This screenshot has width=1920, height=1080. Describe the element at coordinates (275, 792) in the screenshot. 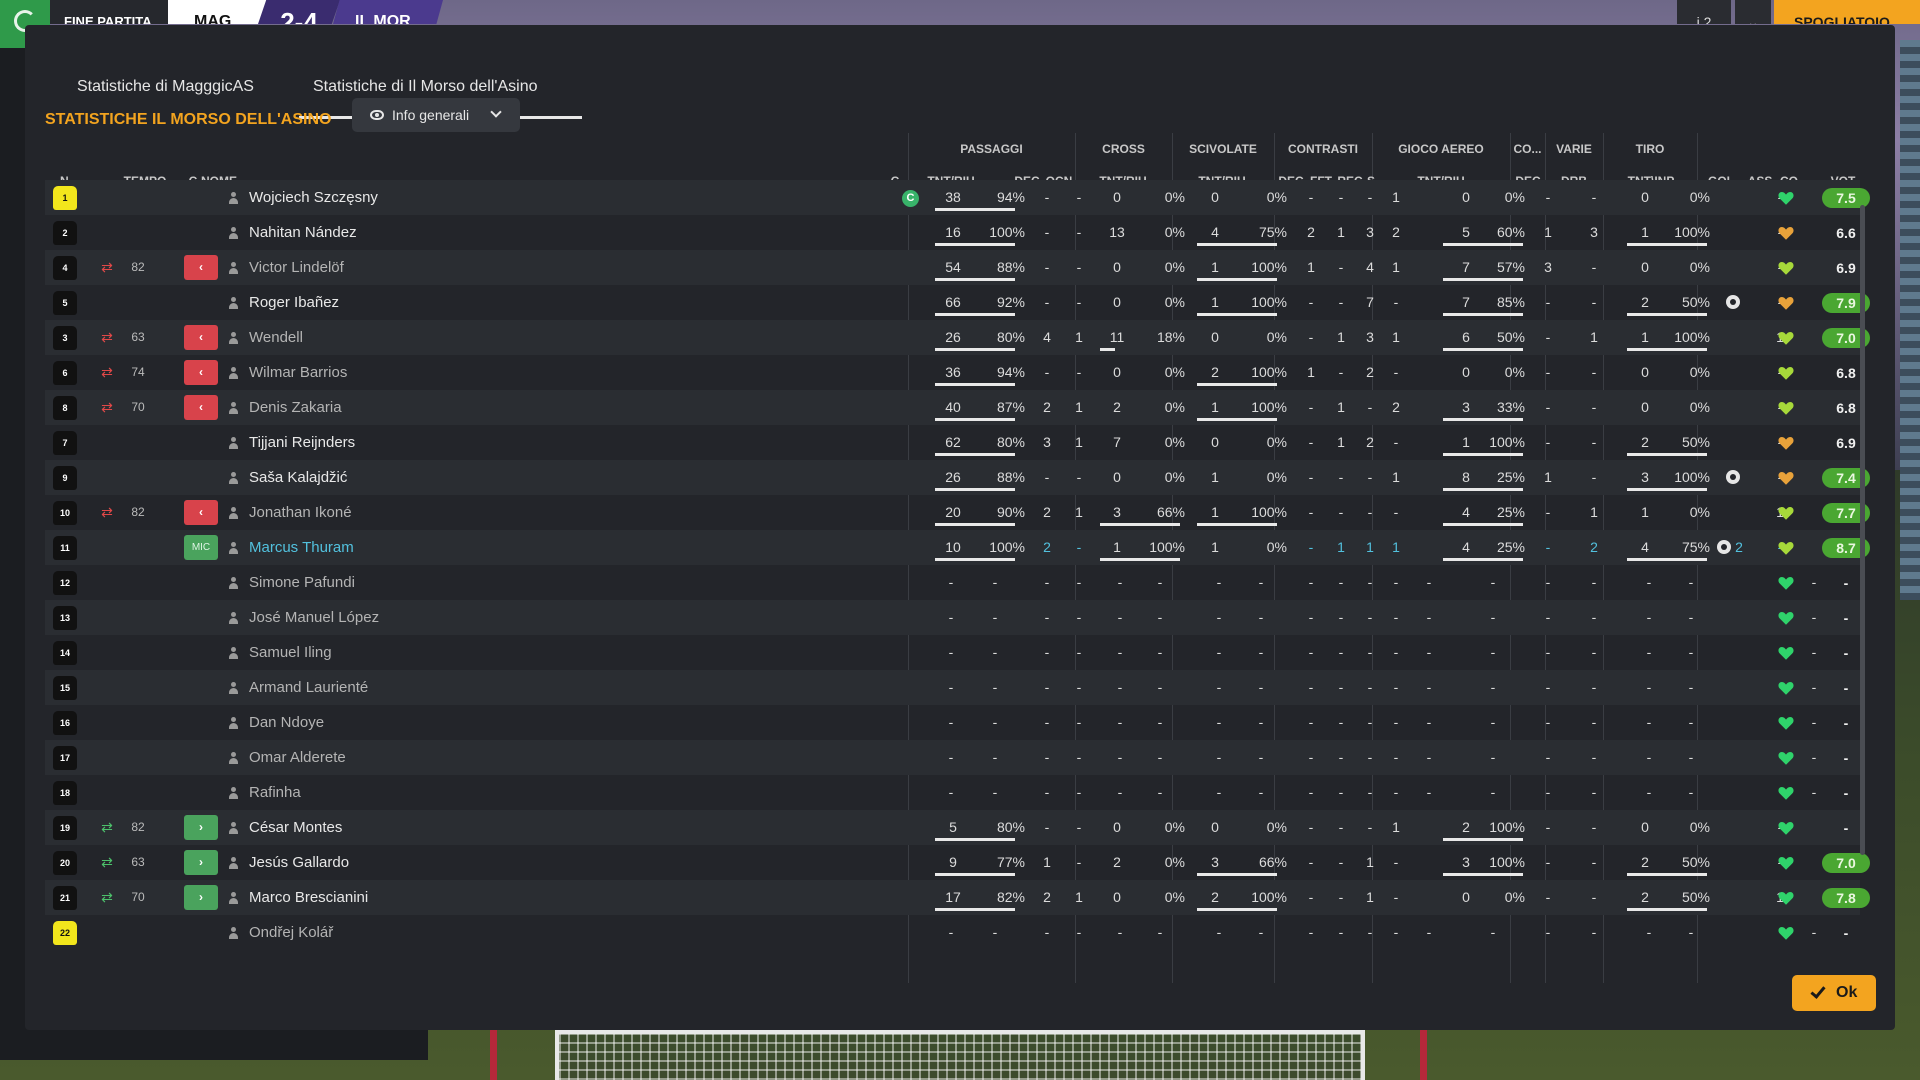

I see `player-name: Rafinha` at that location.